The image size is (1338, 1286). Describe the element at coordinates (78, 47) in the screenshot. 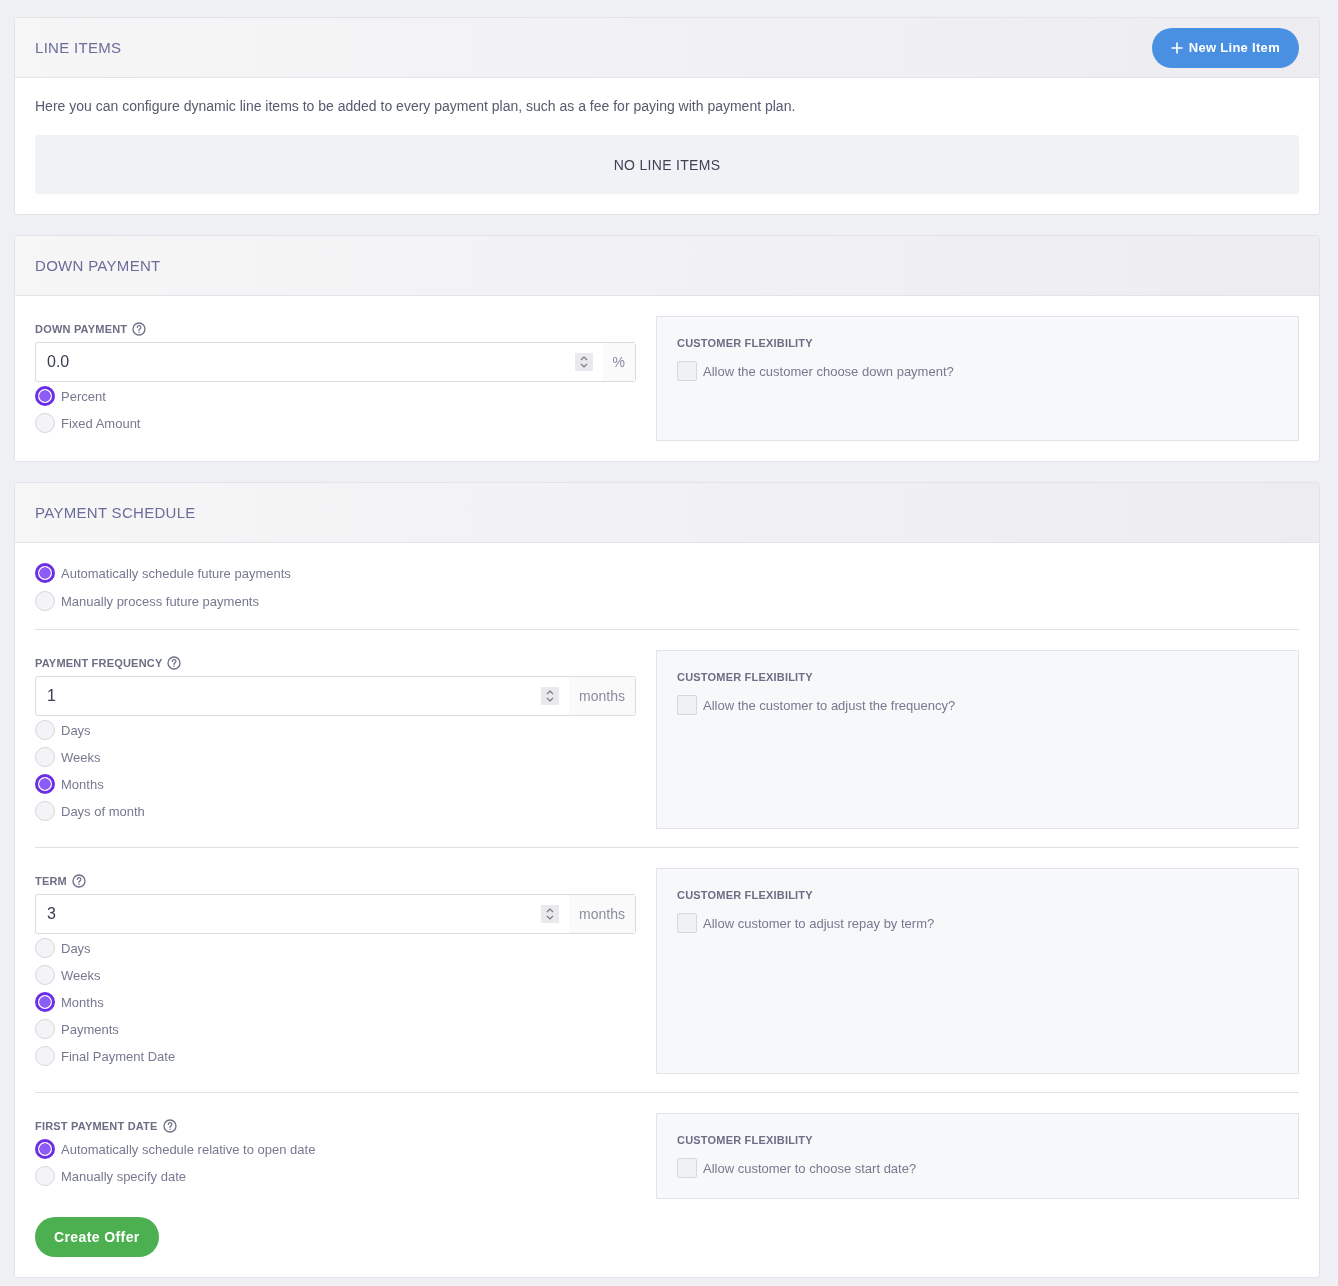

I see `section-title: LINE ITEMS` at that location.